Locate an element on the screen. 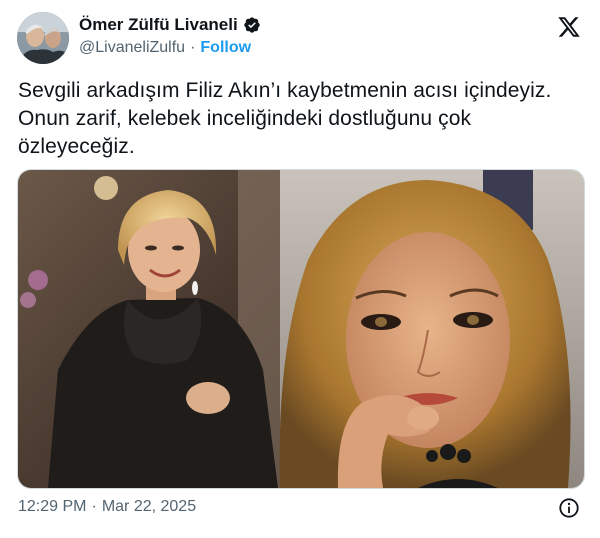 This screenshot has width=600, height=538. author-name-row: Ömer Zülfü Livaneli is located at coordinates (170, 25).